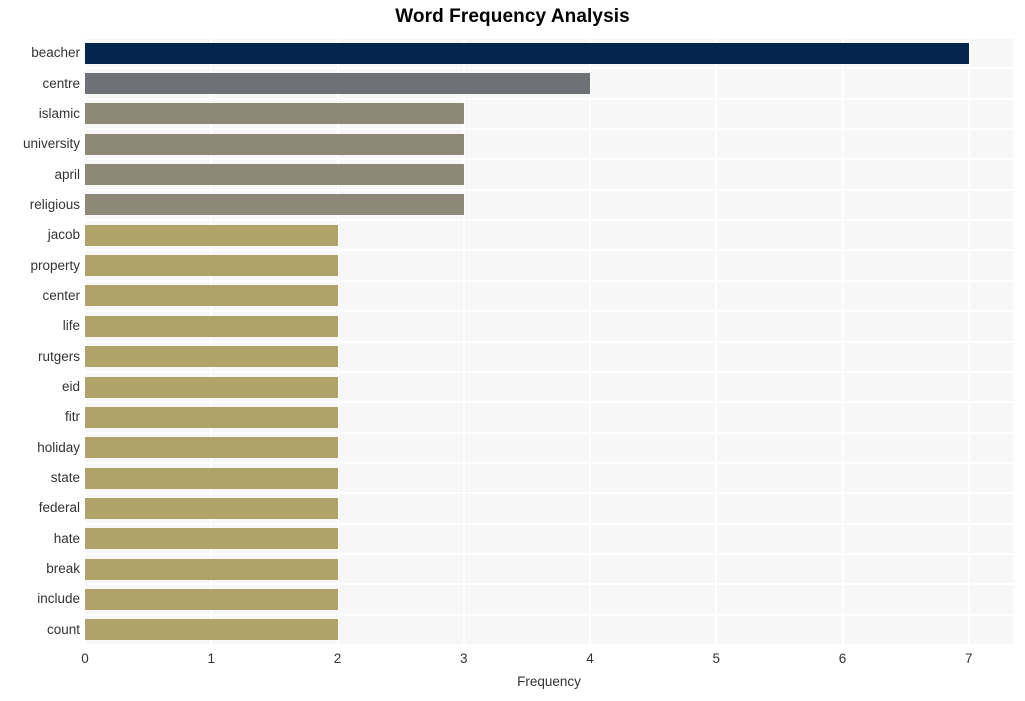 The image size is (1025, 701). I want to click on y-tick-label: beacher, so click(55, 53).